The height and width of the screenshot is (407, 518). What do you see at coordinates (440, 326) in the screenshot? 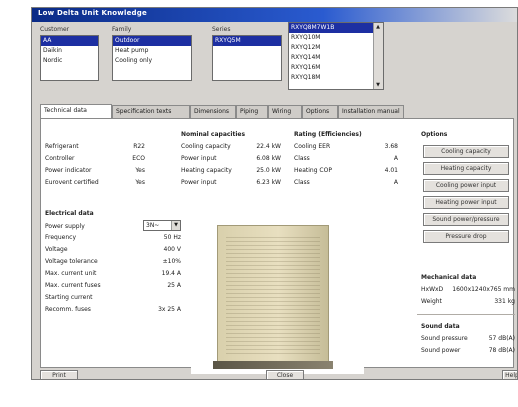
I see `sound-title: Sound data` at bounding box center [440, 326].